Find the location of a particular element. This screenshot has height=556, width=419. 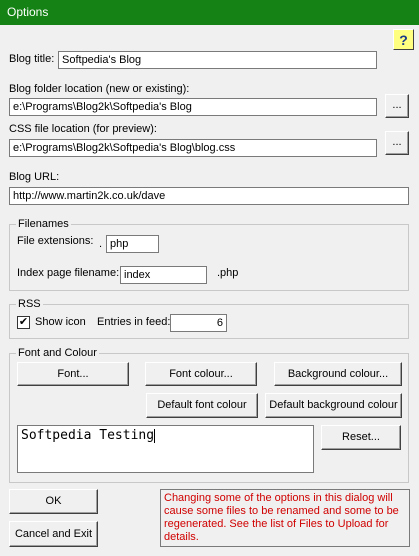

rss-group-label: RSS is located at coordinates (29, 304).